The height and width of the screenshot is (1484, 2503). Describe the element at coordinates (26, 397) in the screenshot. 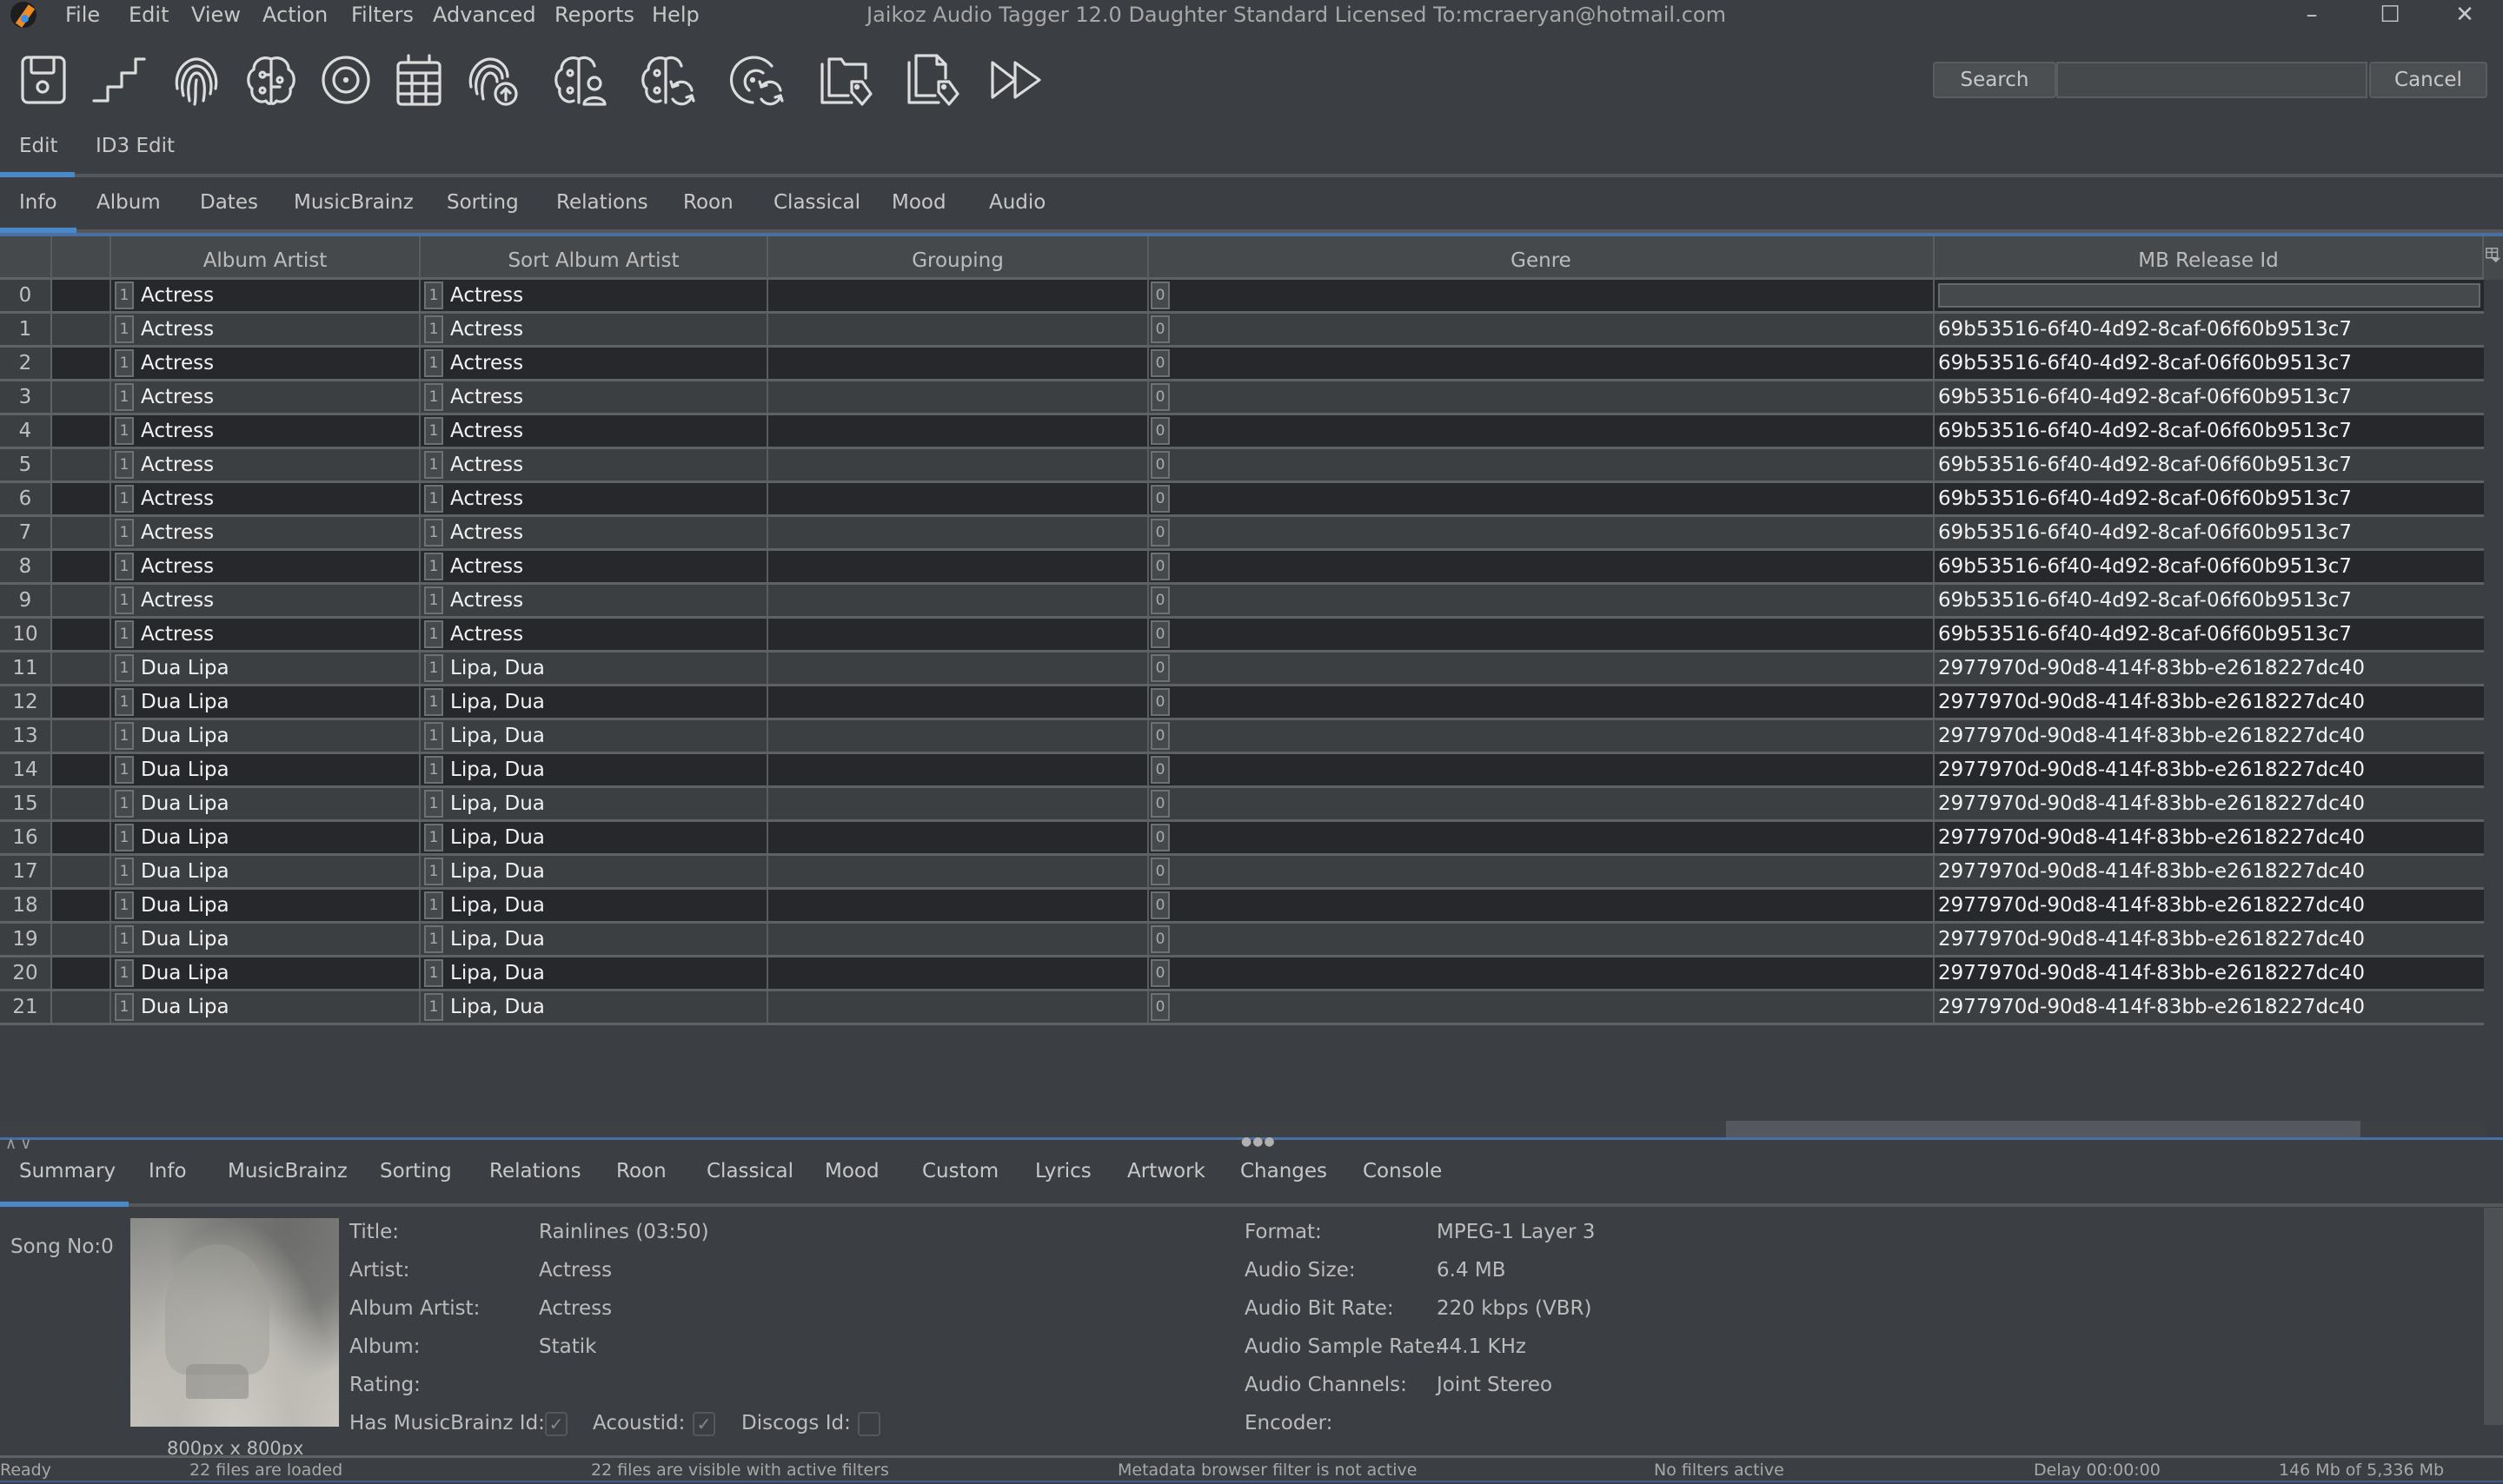

I see `row-number: 3` at that location.